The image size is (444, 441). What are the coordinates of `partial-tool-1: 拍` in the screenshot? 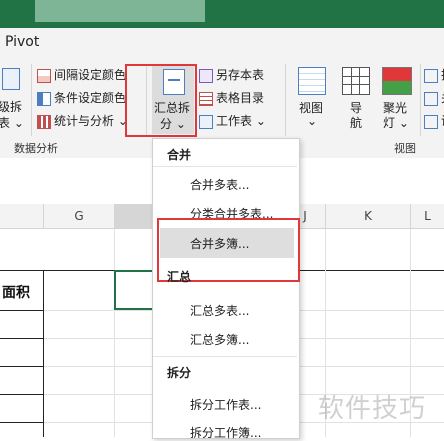 It's located at (434, 74).